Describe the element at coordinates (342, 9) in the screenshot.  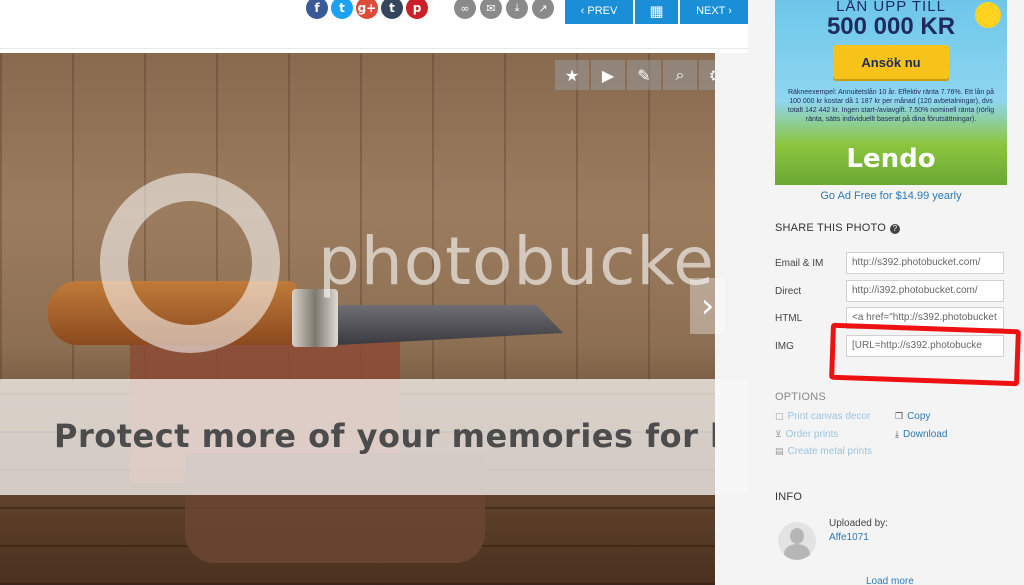
I see `twitter-icon: t` at that location.